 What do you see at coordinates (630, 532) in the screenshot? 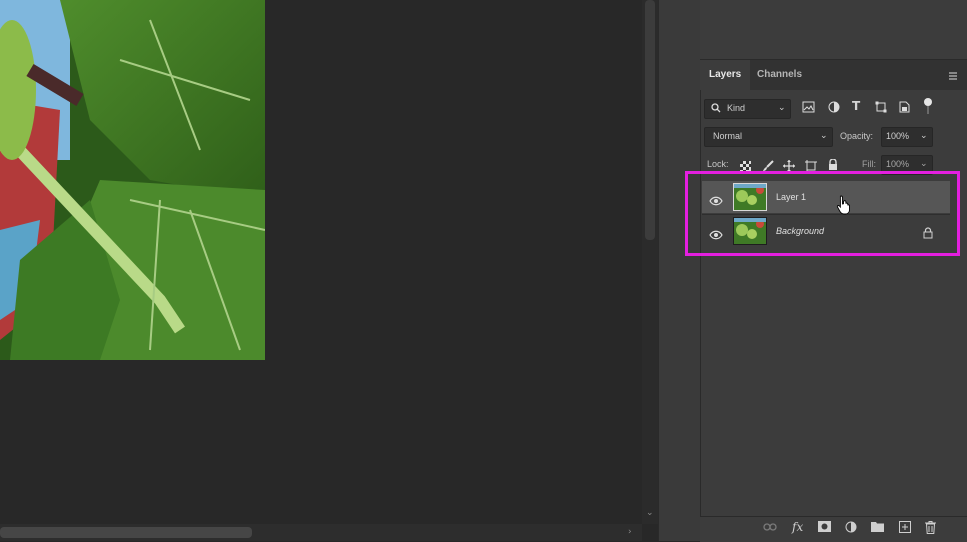
I see `scroll-right-arrow-icon: ›` at bounding box center [630, 532].